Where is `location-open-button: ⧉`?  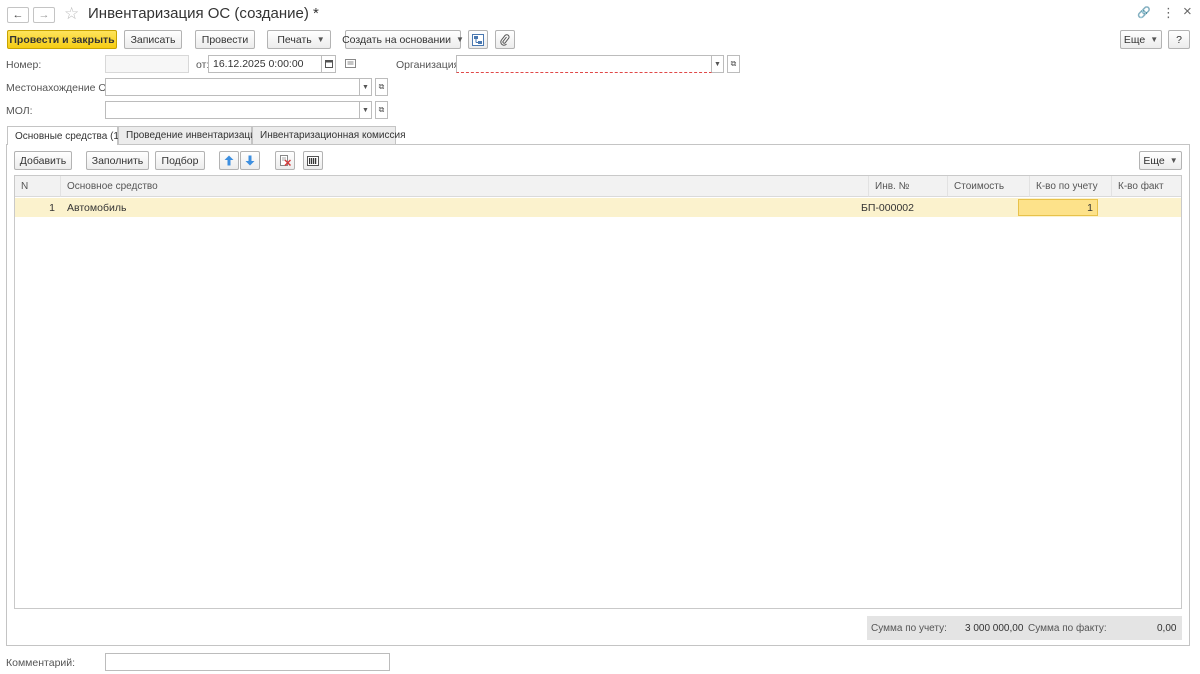 location-open-button: ⧉ is located at coordinates (381, 87).